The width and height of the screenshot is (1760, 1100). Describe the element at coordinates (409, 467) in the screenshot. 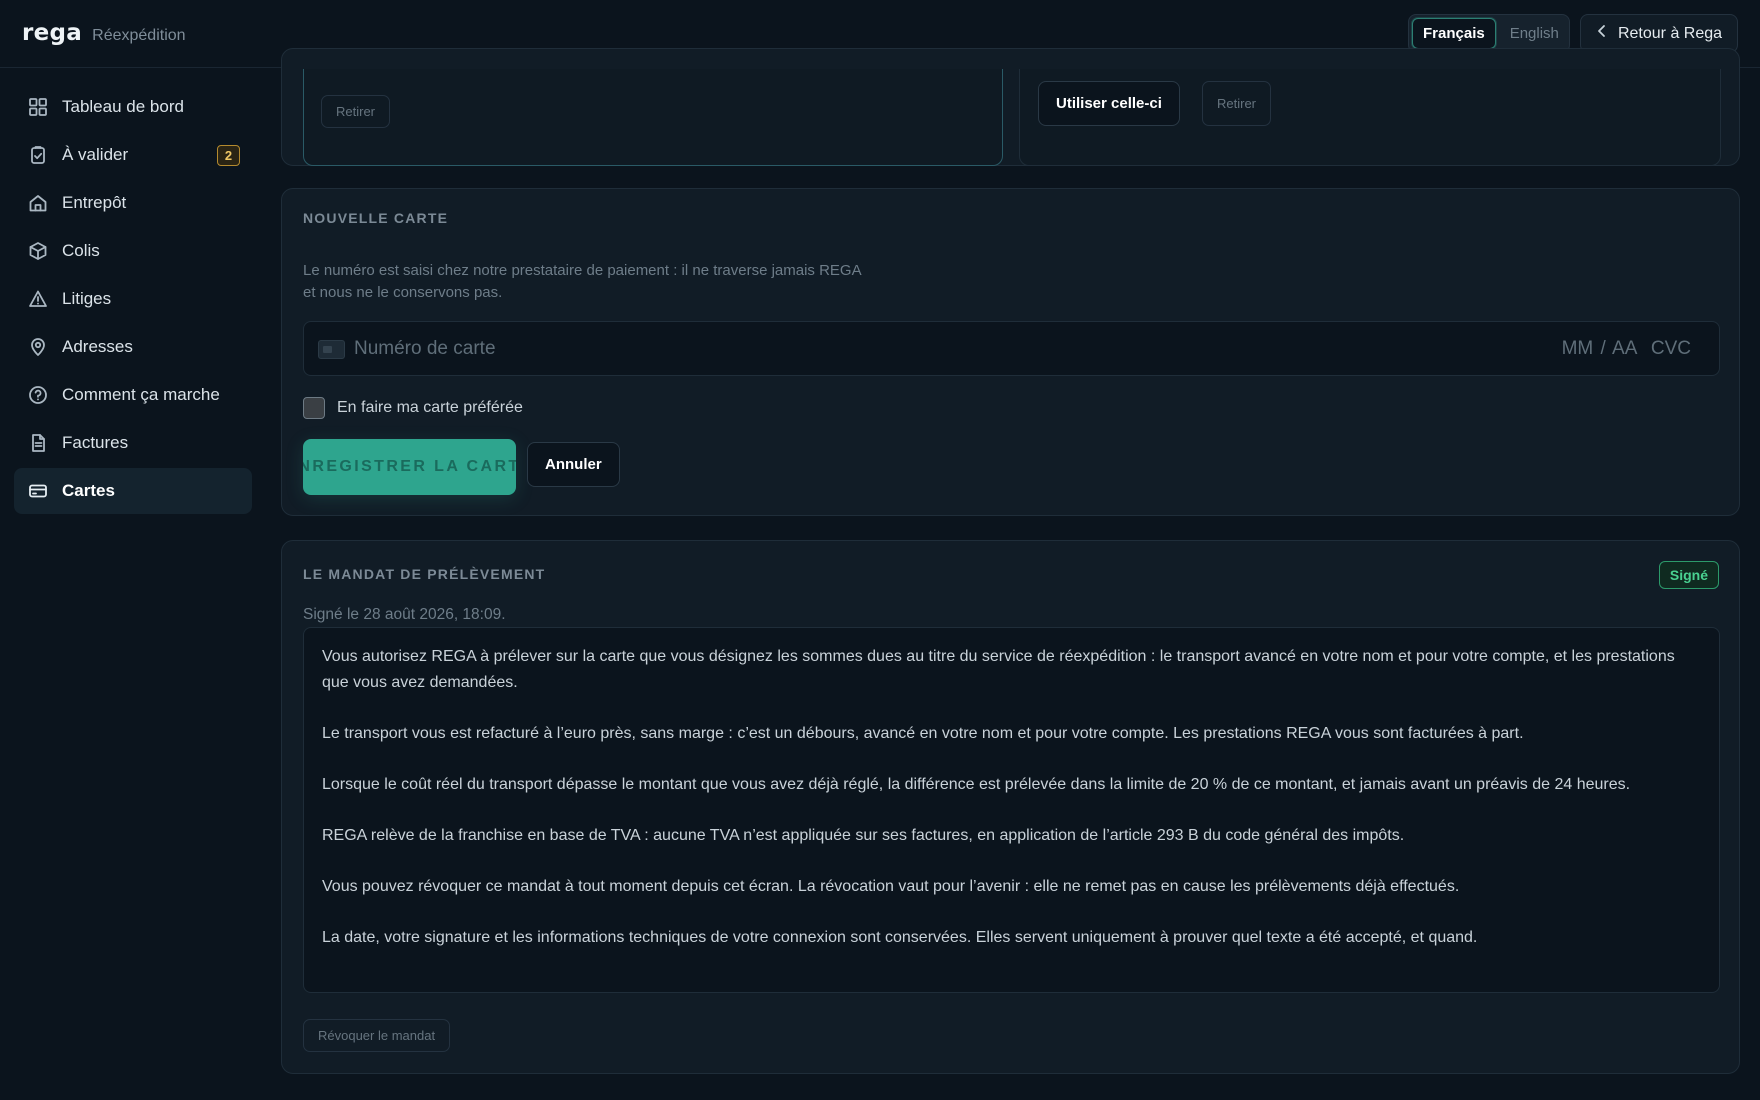

I see `save-card-button: Enregistrer la carte` at that location.